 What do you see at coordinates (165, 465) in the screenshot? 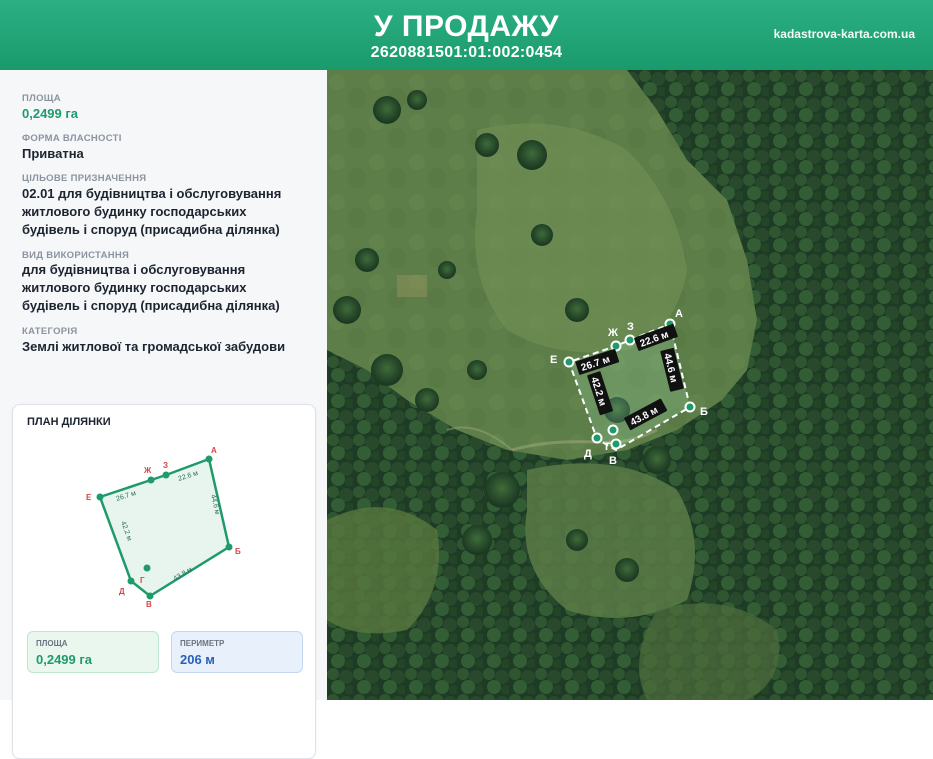
I see `vertex-label-z: З` at bounding box center [165, 465].